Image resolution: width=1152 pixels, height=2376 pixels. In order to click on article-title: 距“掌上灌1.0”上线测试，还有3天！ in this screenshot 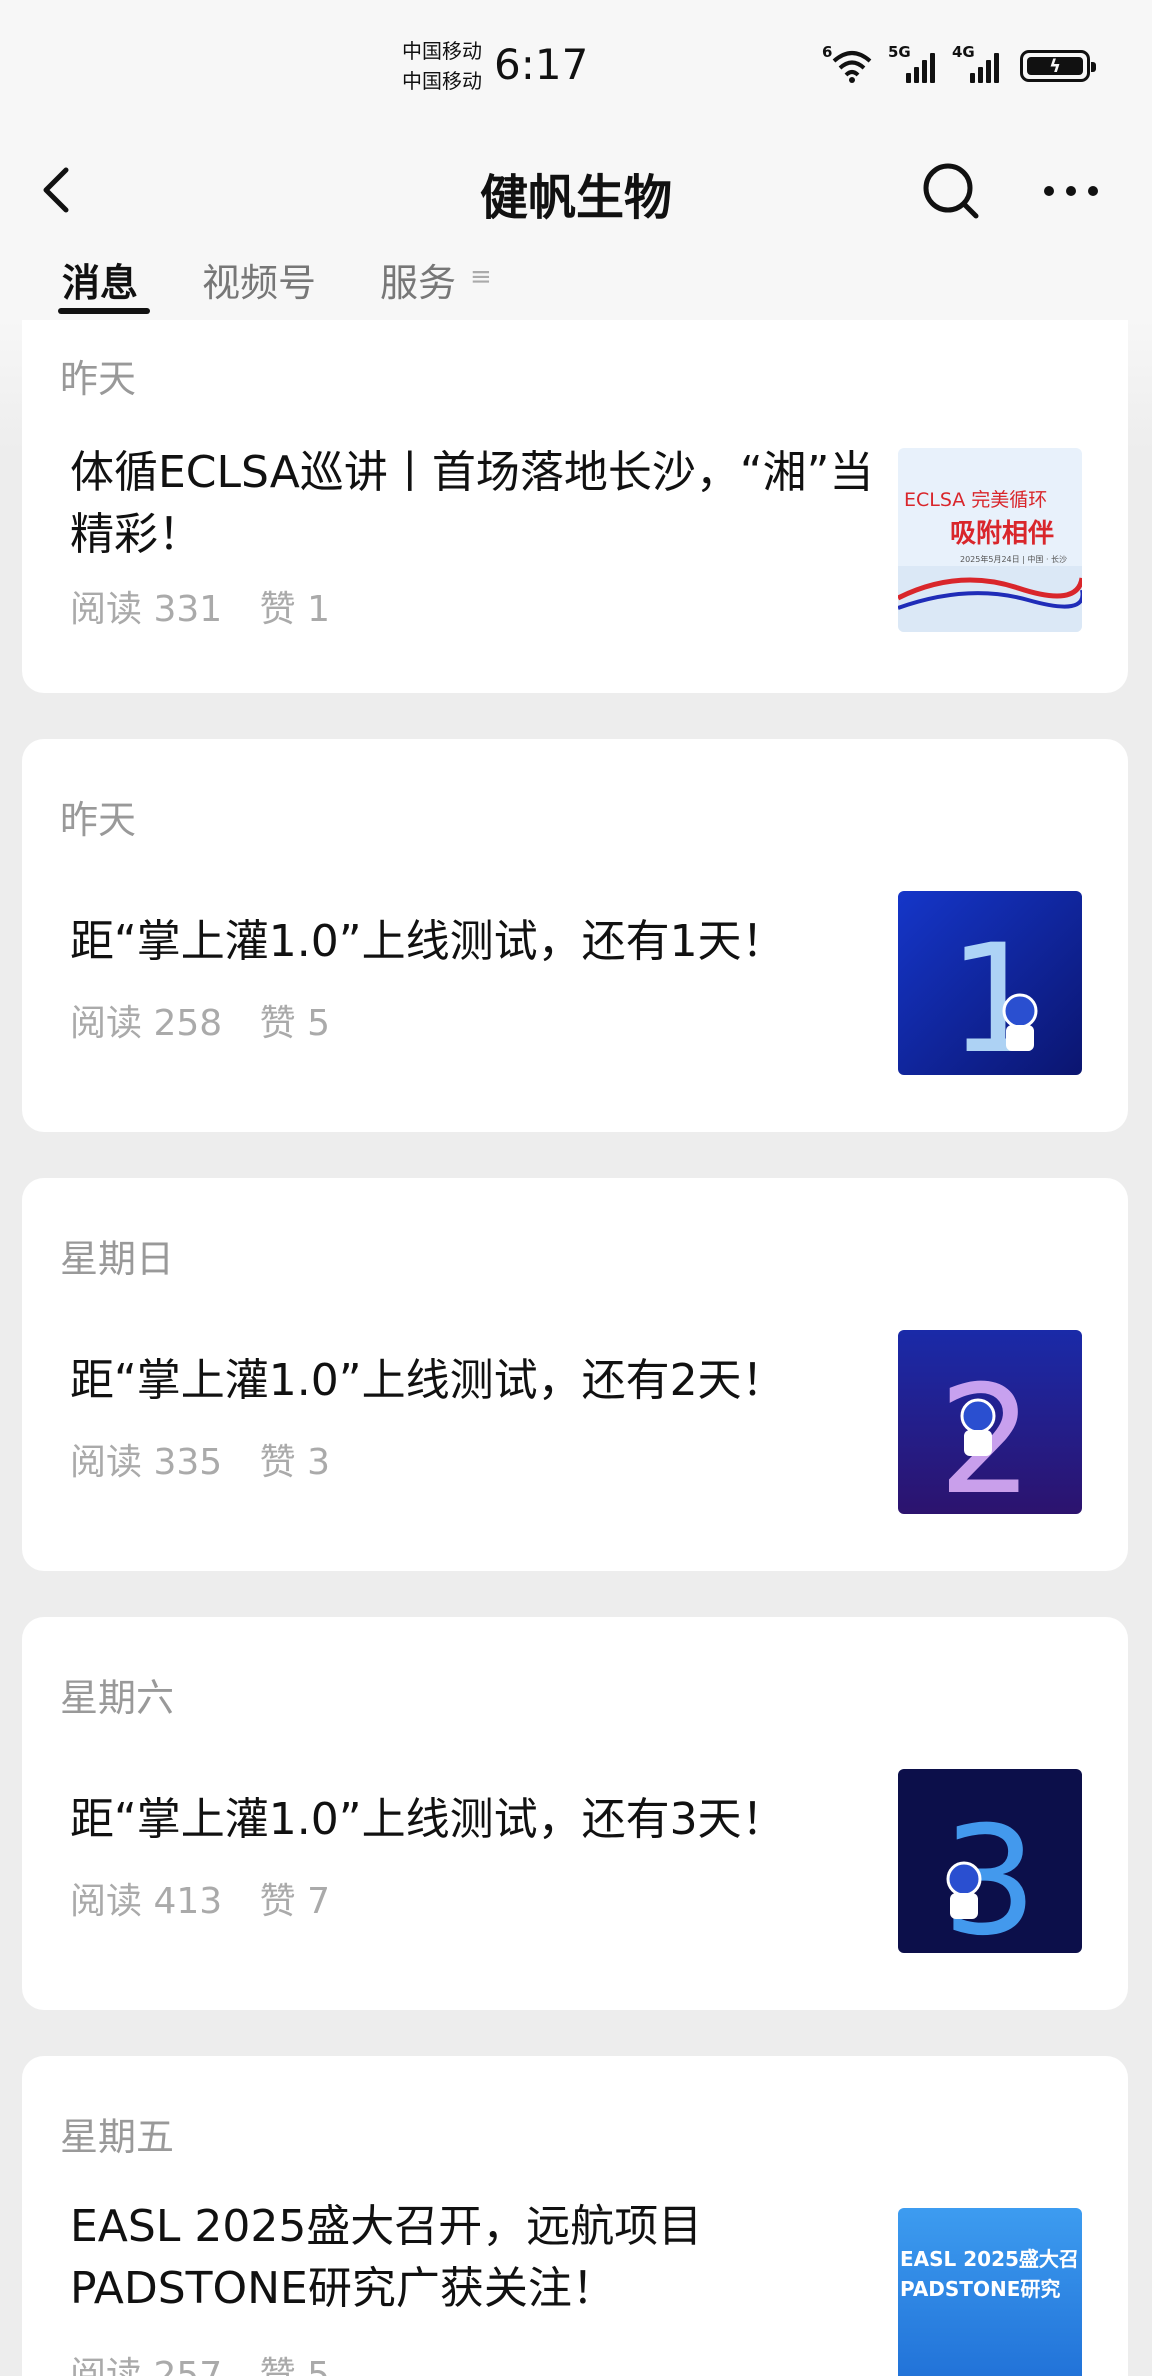, I will do `click(480, 1820)`.